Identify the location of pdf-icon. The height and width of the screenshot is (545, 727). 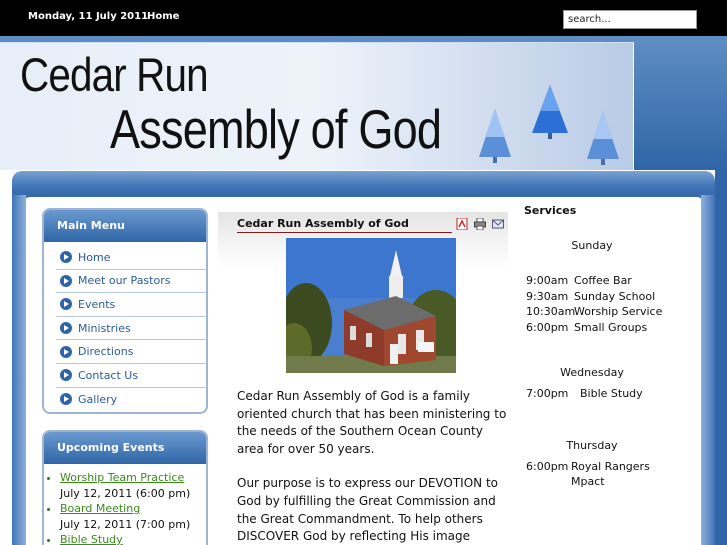
(462, 224).